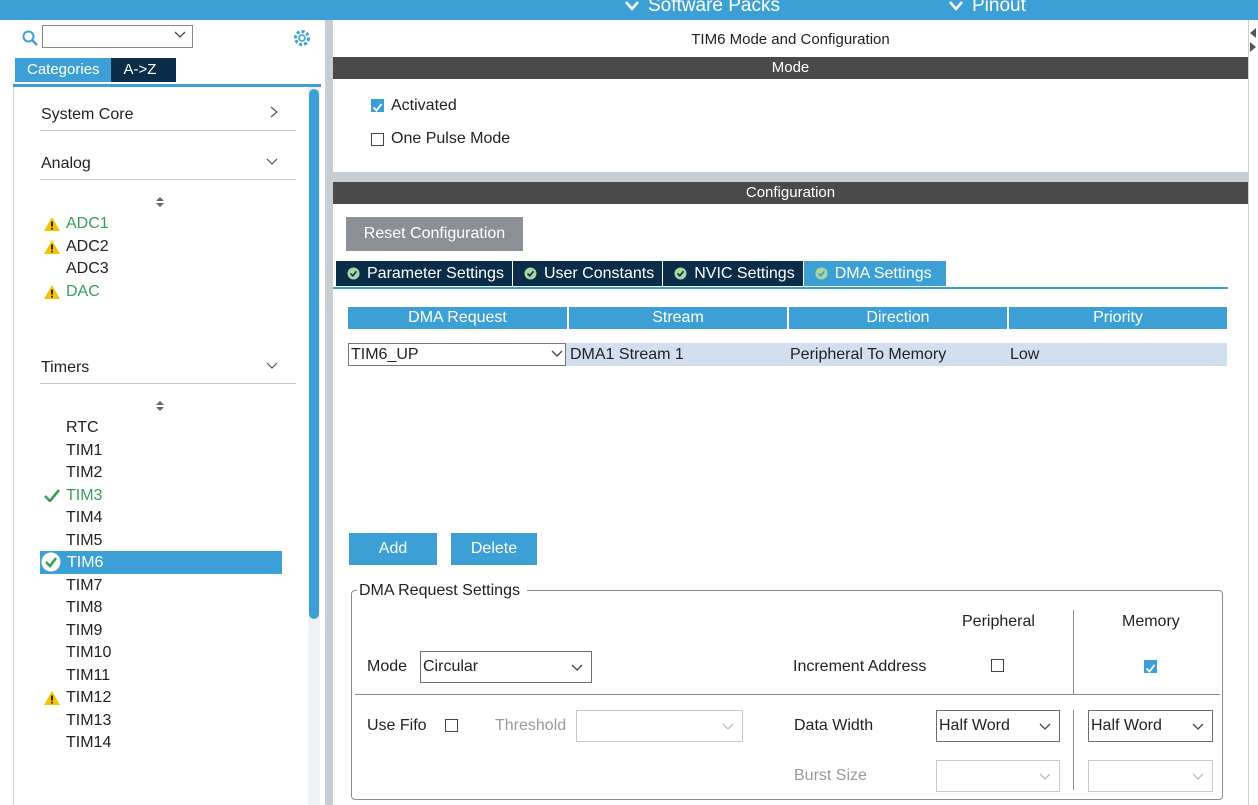 The height and width of the screenshot is (805, 1258). What do you see at coordinates (84, 631) in the screenshot?
I see `list-item-tim9: TIM9` at bounding box center [84, 631].